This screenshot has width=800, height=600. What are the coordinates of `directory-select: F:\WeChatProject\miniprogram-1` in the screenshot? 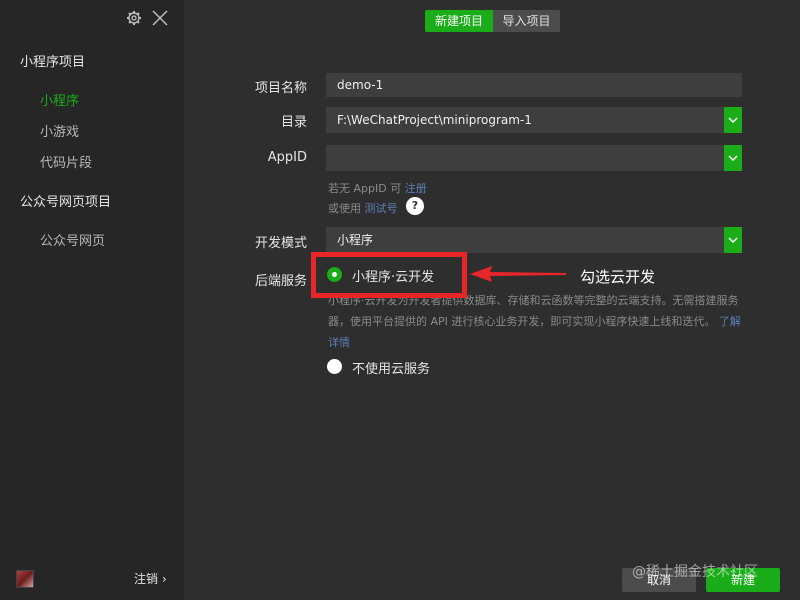 It's located at (525, 120).